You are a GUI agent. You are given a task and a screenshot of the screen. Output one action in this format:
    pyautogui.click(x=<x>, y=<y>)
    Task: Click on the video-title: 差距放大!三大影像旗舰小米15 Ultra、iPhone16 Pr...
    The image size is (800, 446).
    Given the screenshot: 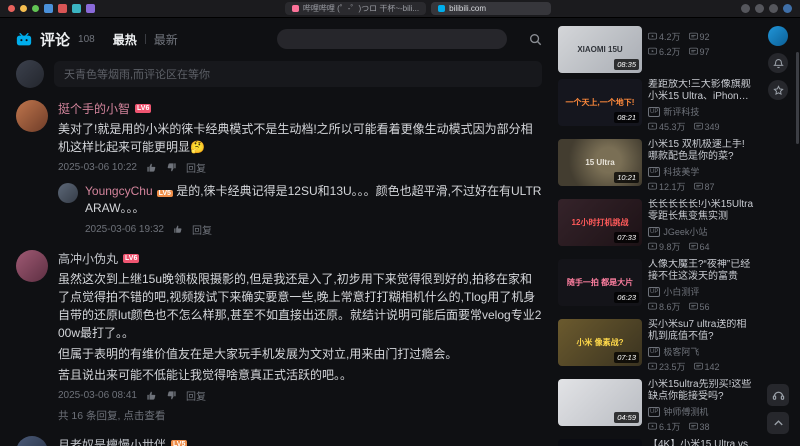 What is the action you would take?
    pyautogui.click(x=701, y=91)
    